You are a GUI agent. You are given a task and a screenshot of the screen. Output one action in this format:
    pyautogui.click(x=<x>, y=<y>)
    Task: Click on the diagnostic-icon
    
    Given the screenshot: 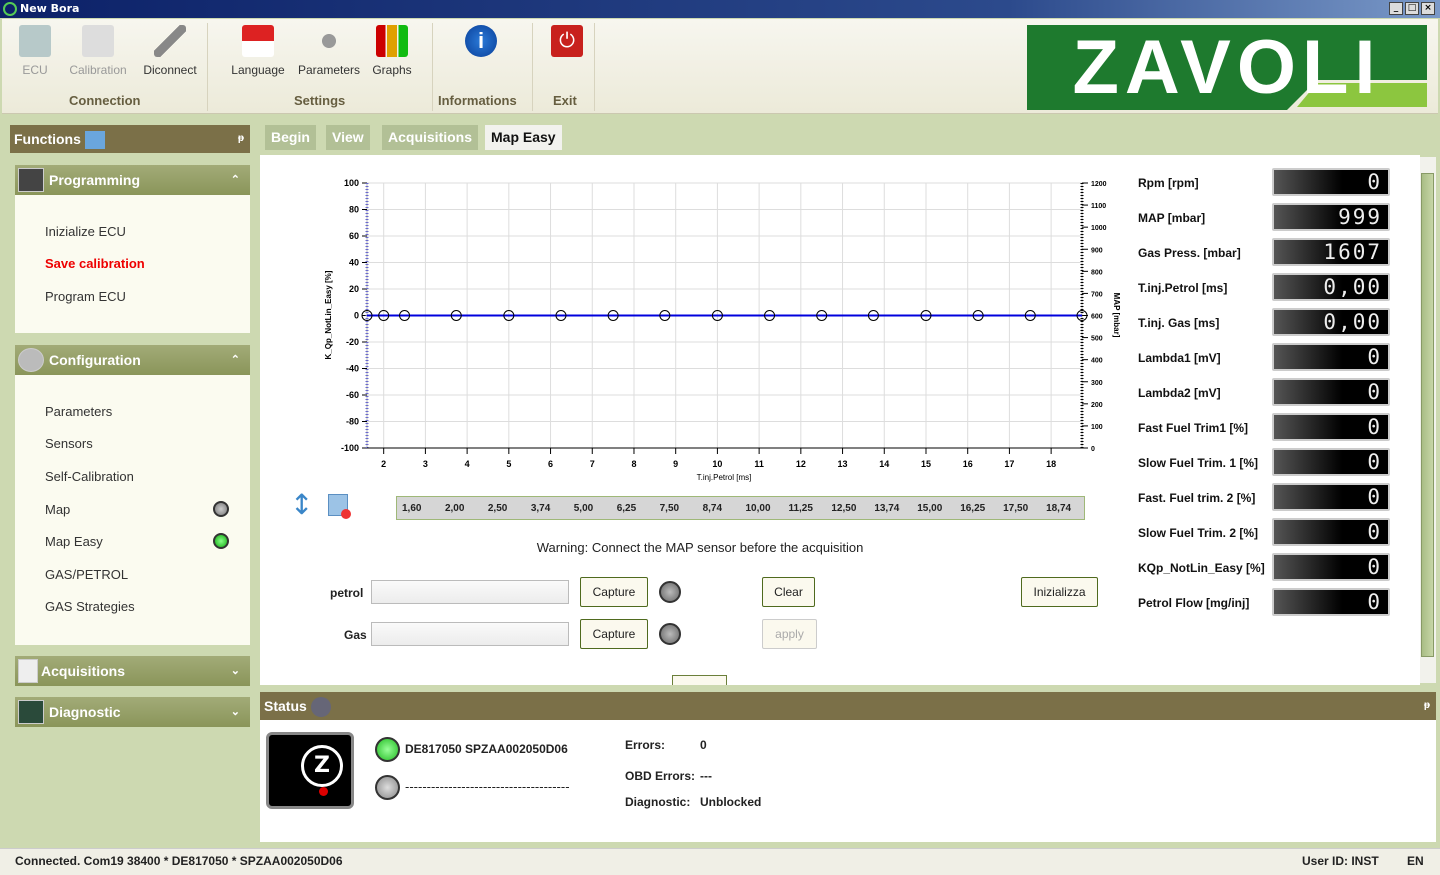 What is the action you would take?
    pyautogui.click(x=31, y=712)
    